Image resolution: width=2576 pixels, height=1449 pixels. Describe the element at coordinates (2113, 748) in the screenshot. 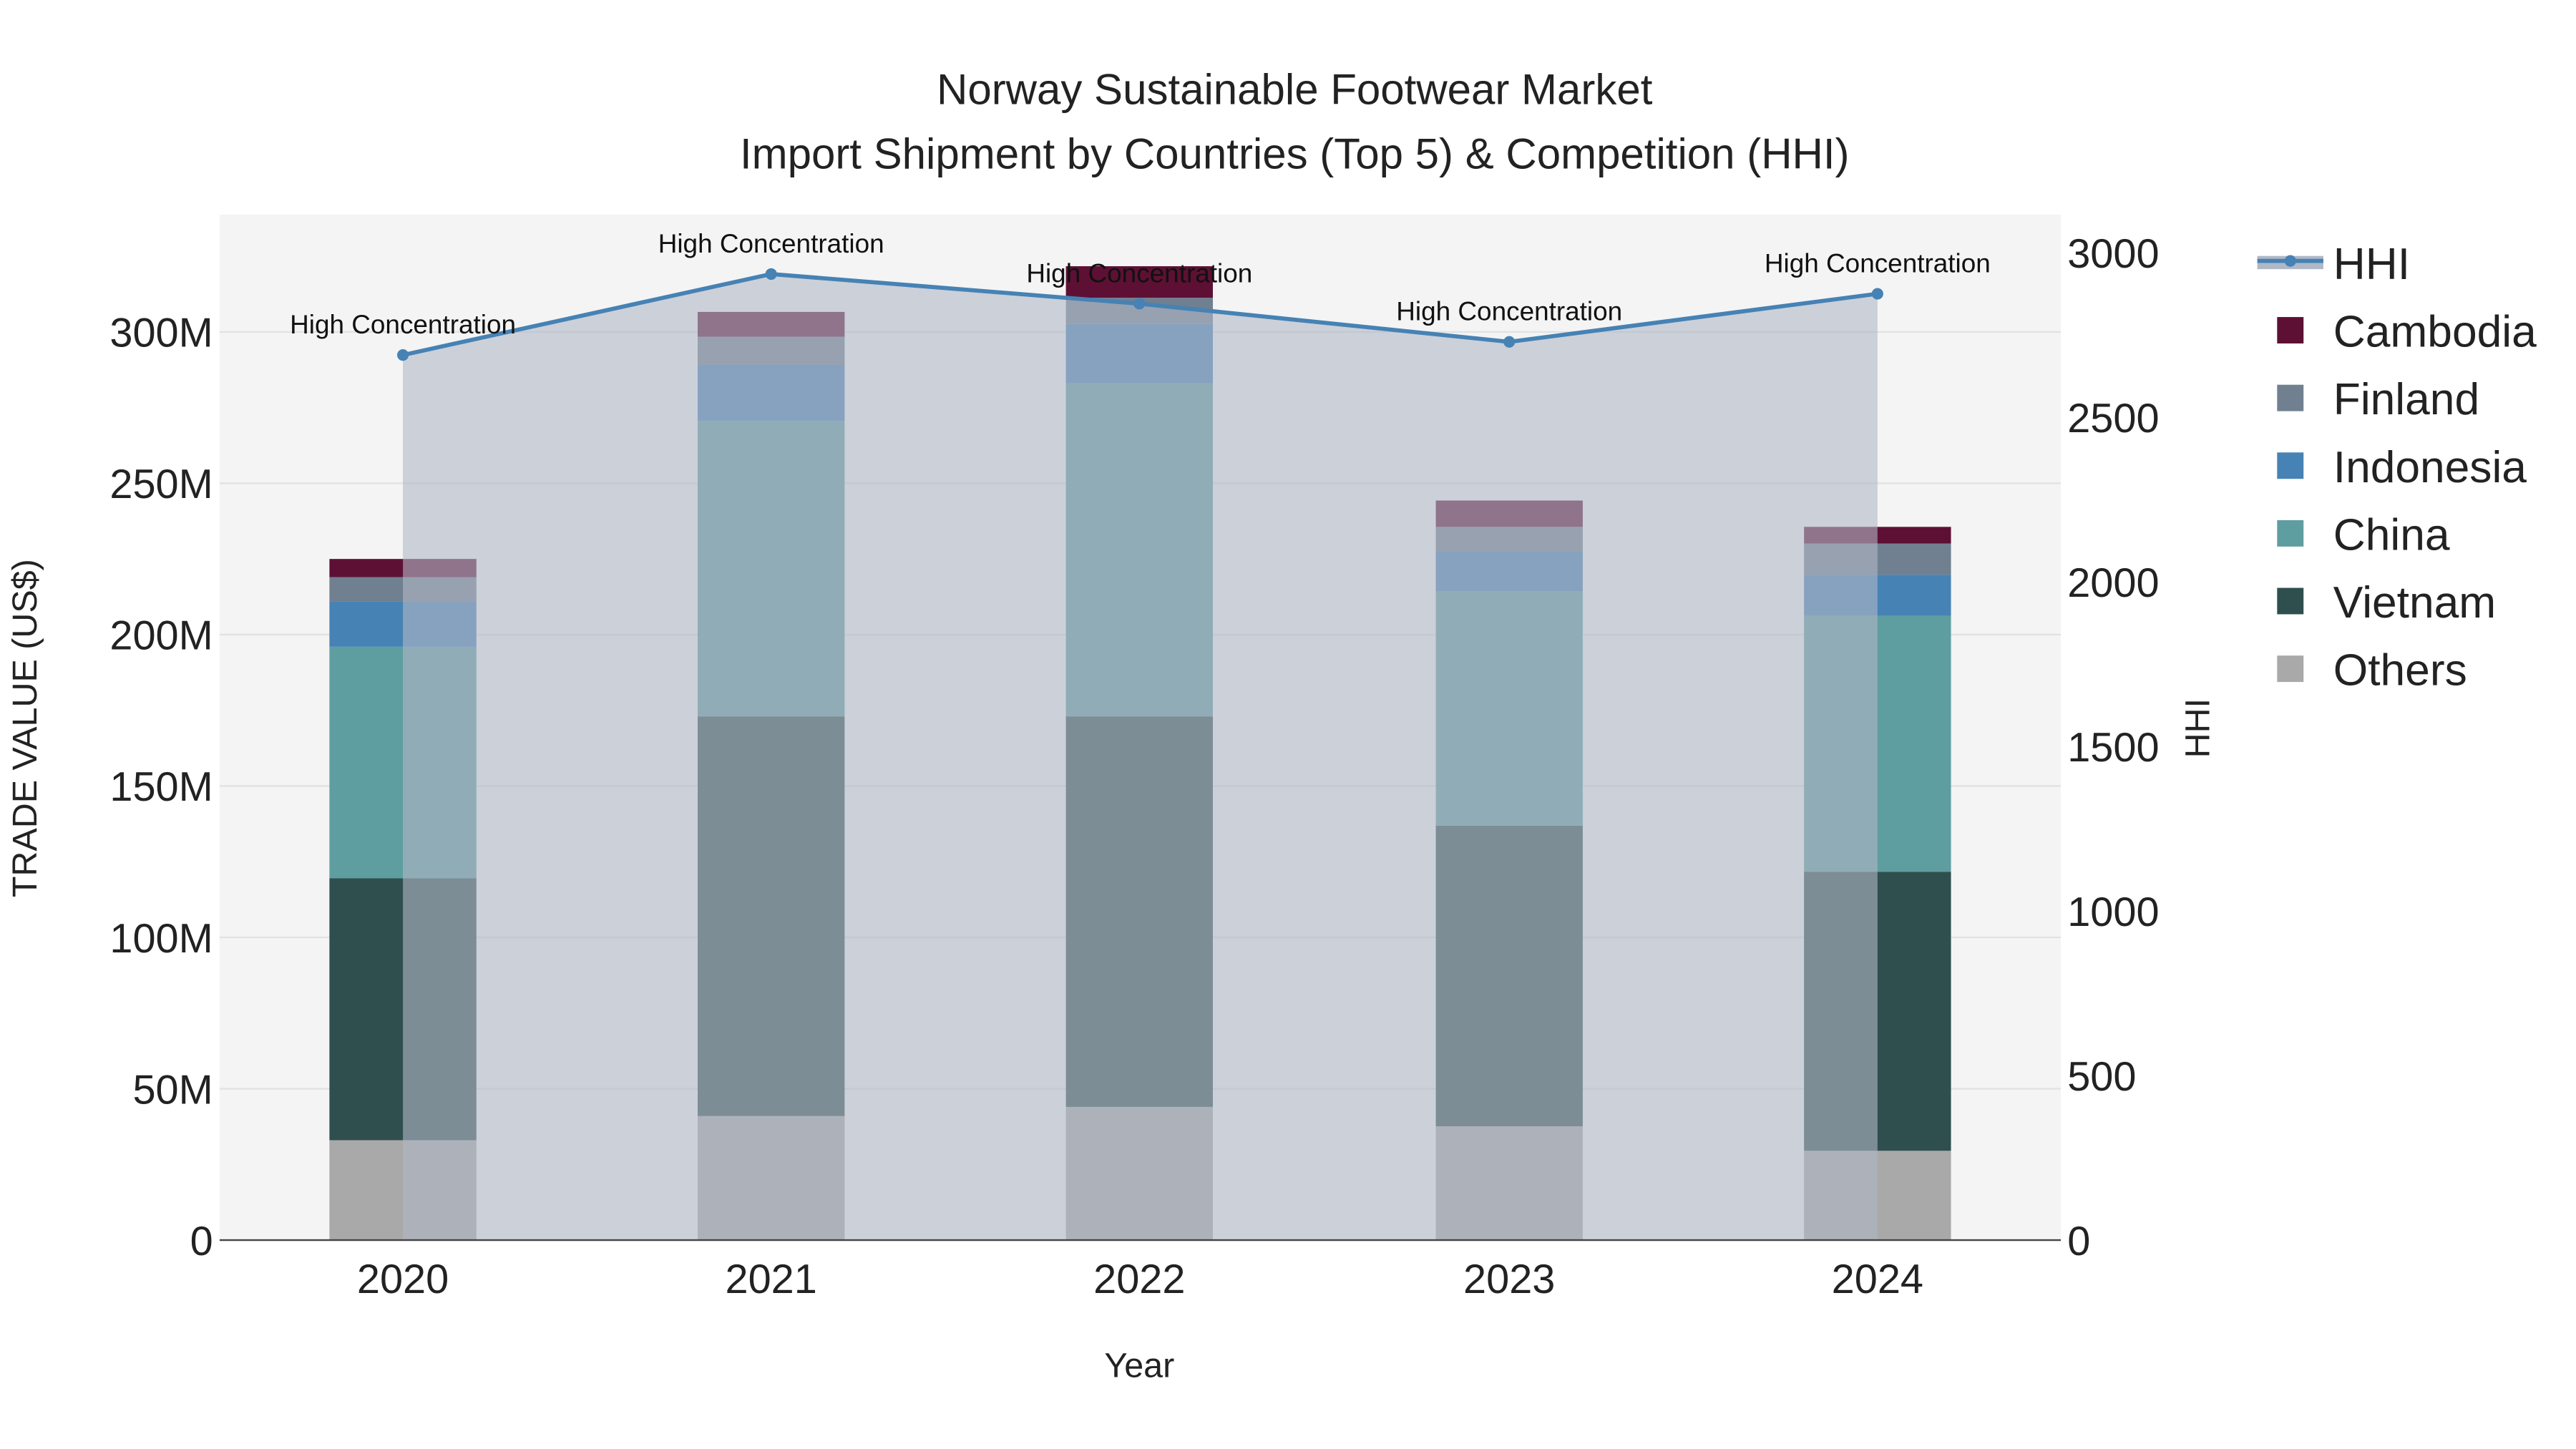

I see `y2-tick-label: 1500` at that location.